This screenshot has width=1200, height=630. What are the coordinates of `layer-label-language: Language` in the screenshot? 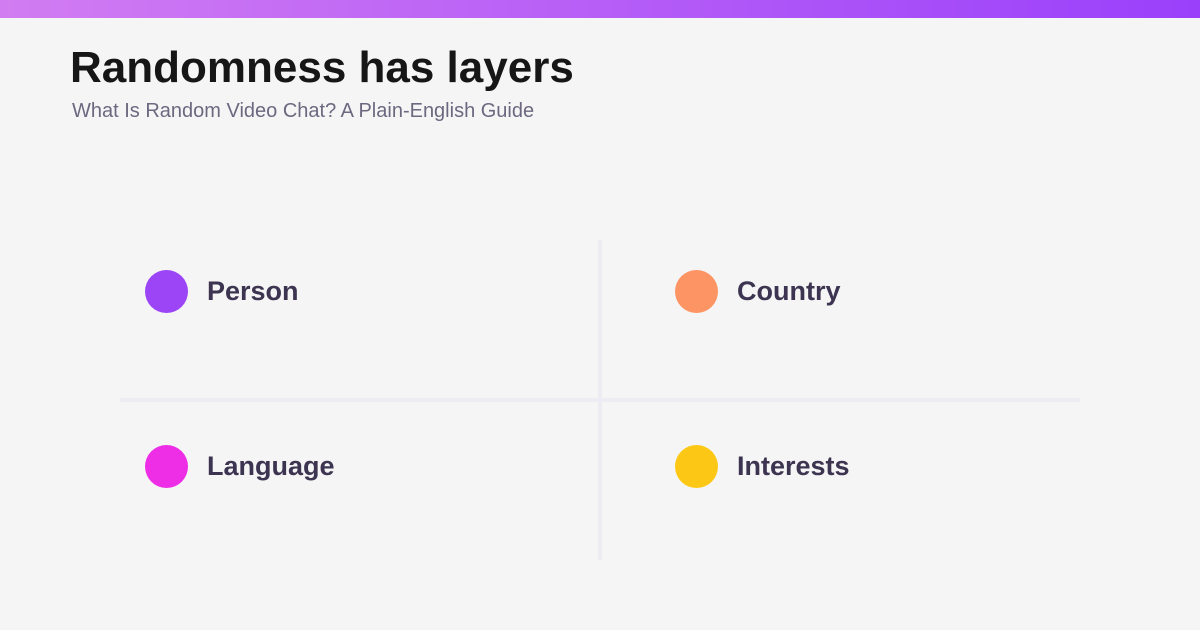 It's located at (271, 465).